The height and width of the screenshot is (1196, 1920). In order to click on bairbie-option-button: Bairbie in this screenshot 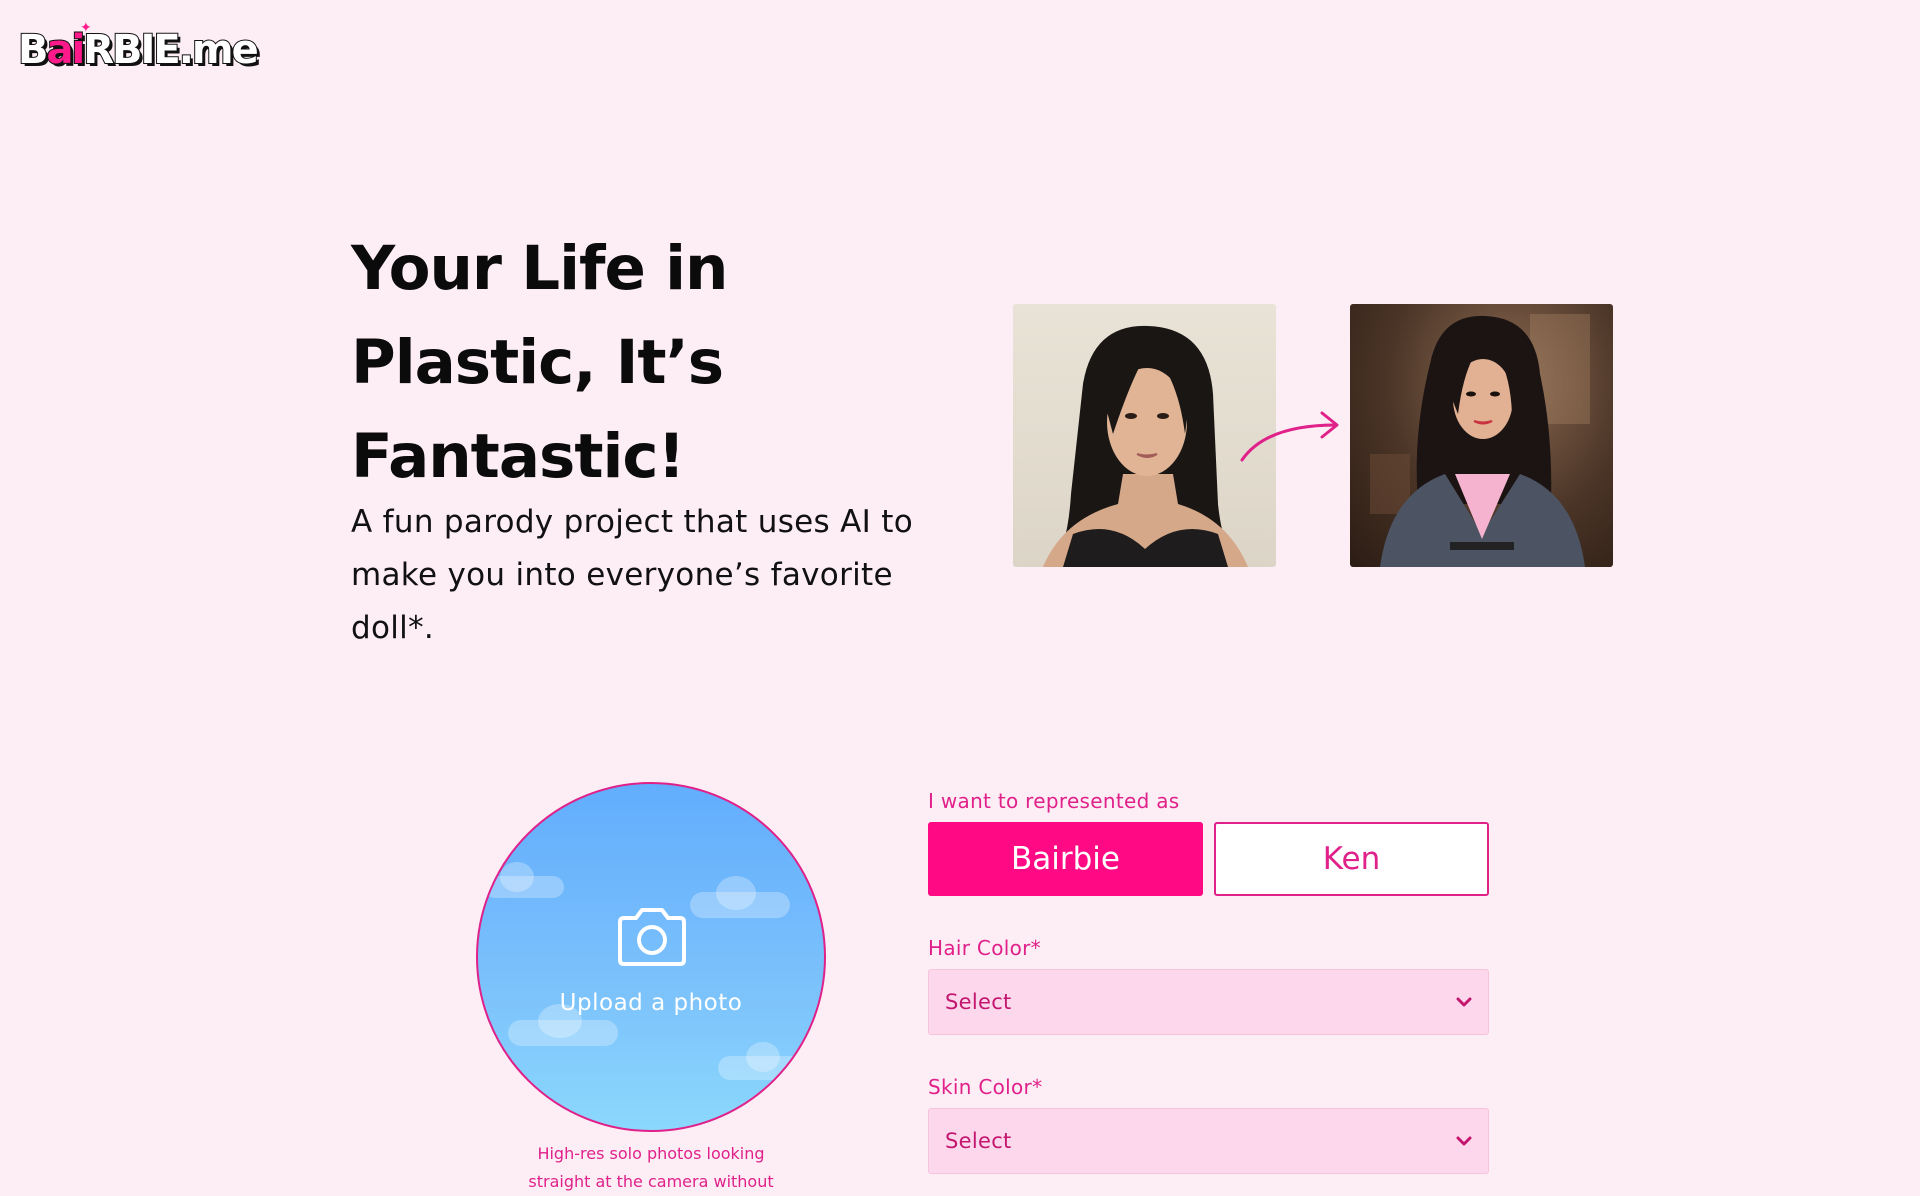, I will do `click(1065, 859)`.